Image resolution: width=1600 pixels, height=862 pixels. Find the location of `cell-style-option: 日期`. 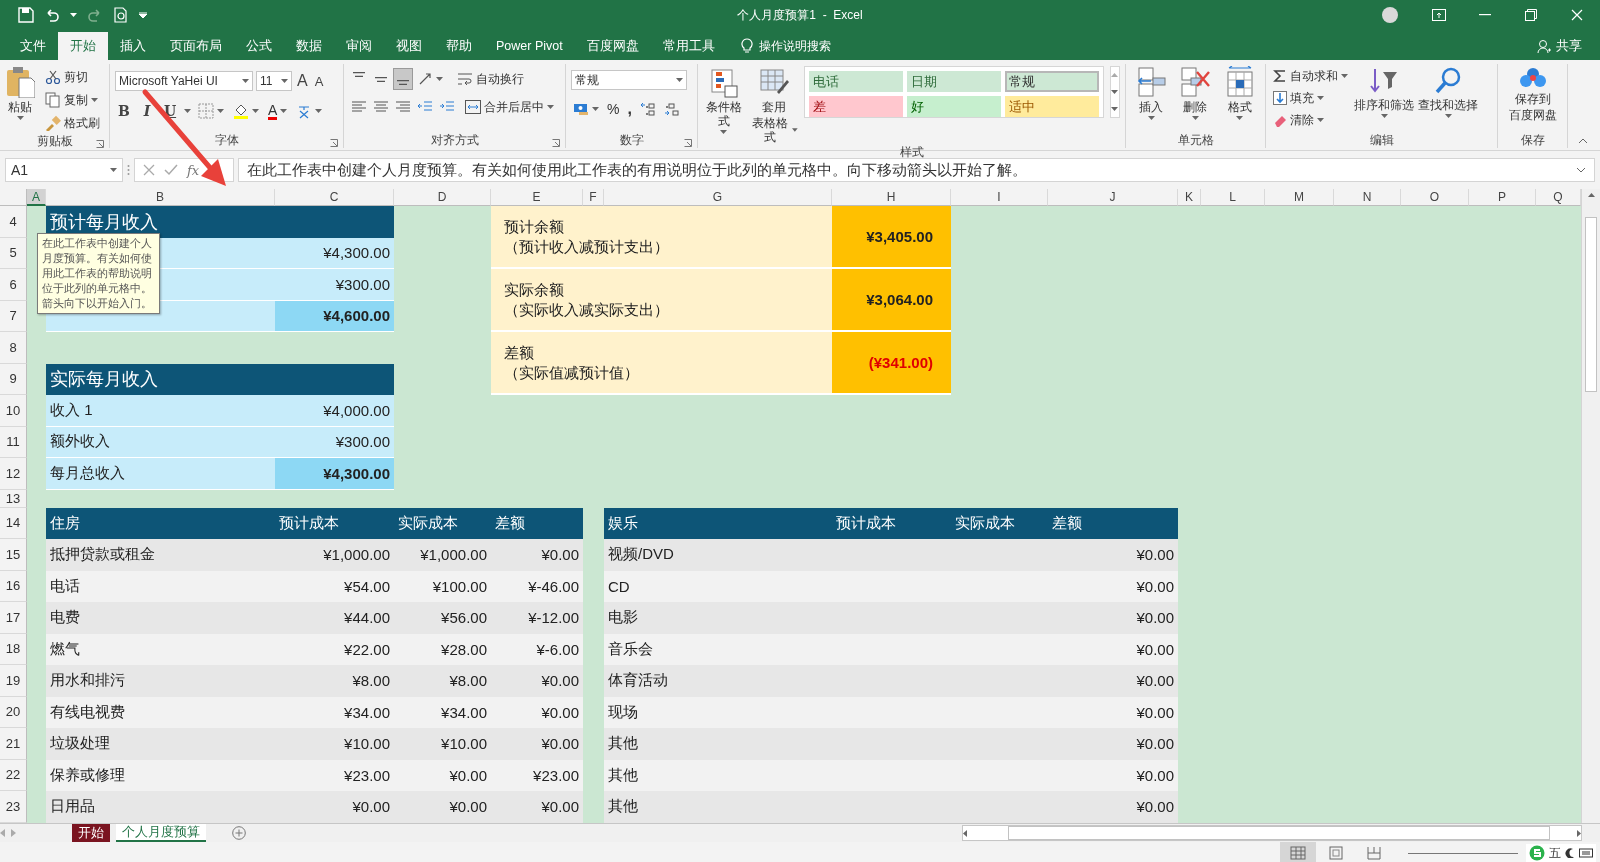

cell-style-option: 日期 is located at coordinates (953, 81).